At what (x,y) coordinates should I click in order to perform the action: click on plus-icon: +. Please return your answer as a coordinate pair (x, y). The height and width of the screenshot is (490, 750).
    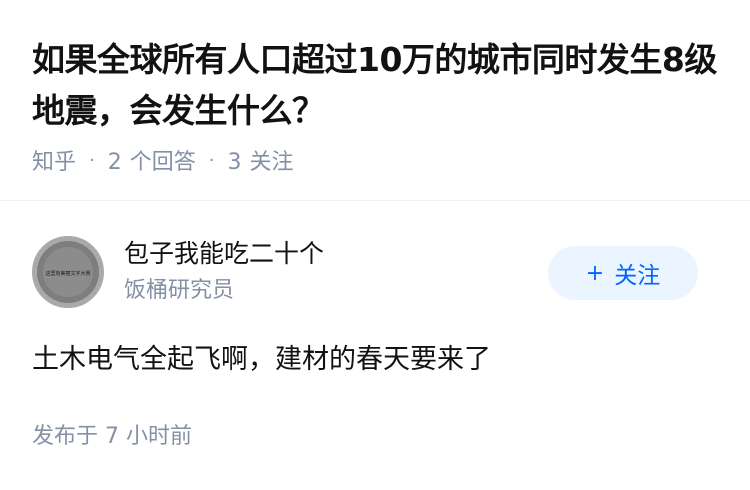
    Looking at the image, I should click on (595, 273).